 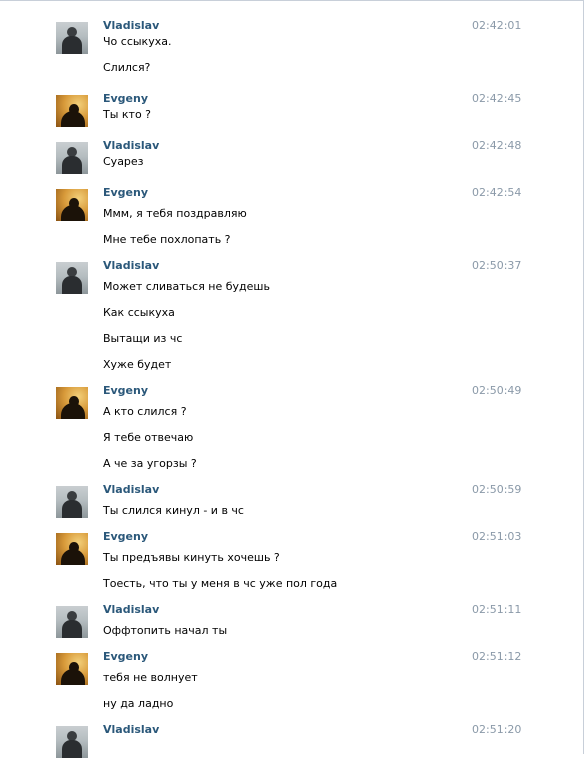 What do you see at coordinates (145, 411) in the screenshot?
I see `message-text: А кто слился ?` at bounding box center [145, 411].